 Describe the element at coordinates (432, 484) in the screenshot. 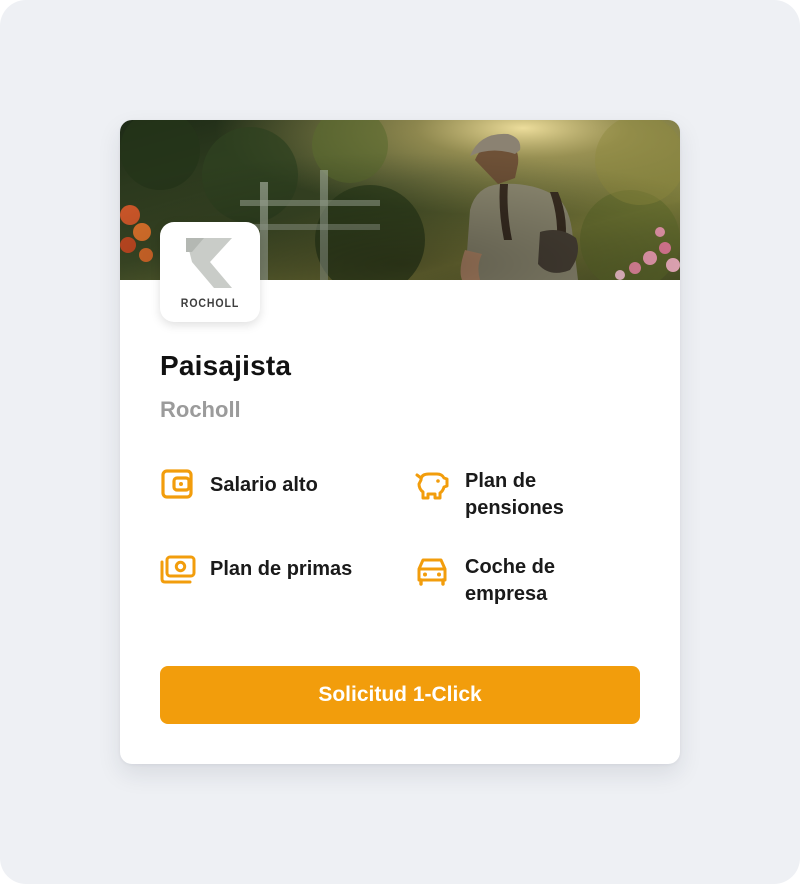

I see `piggy-bank-icon` at that location.